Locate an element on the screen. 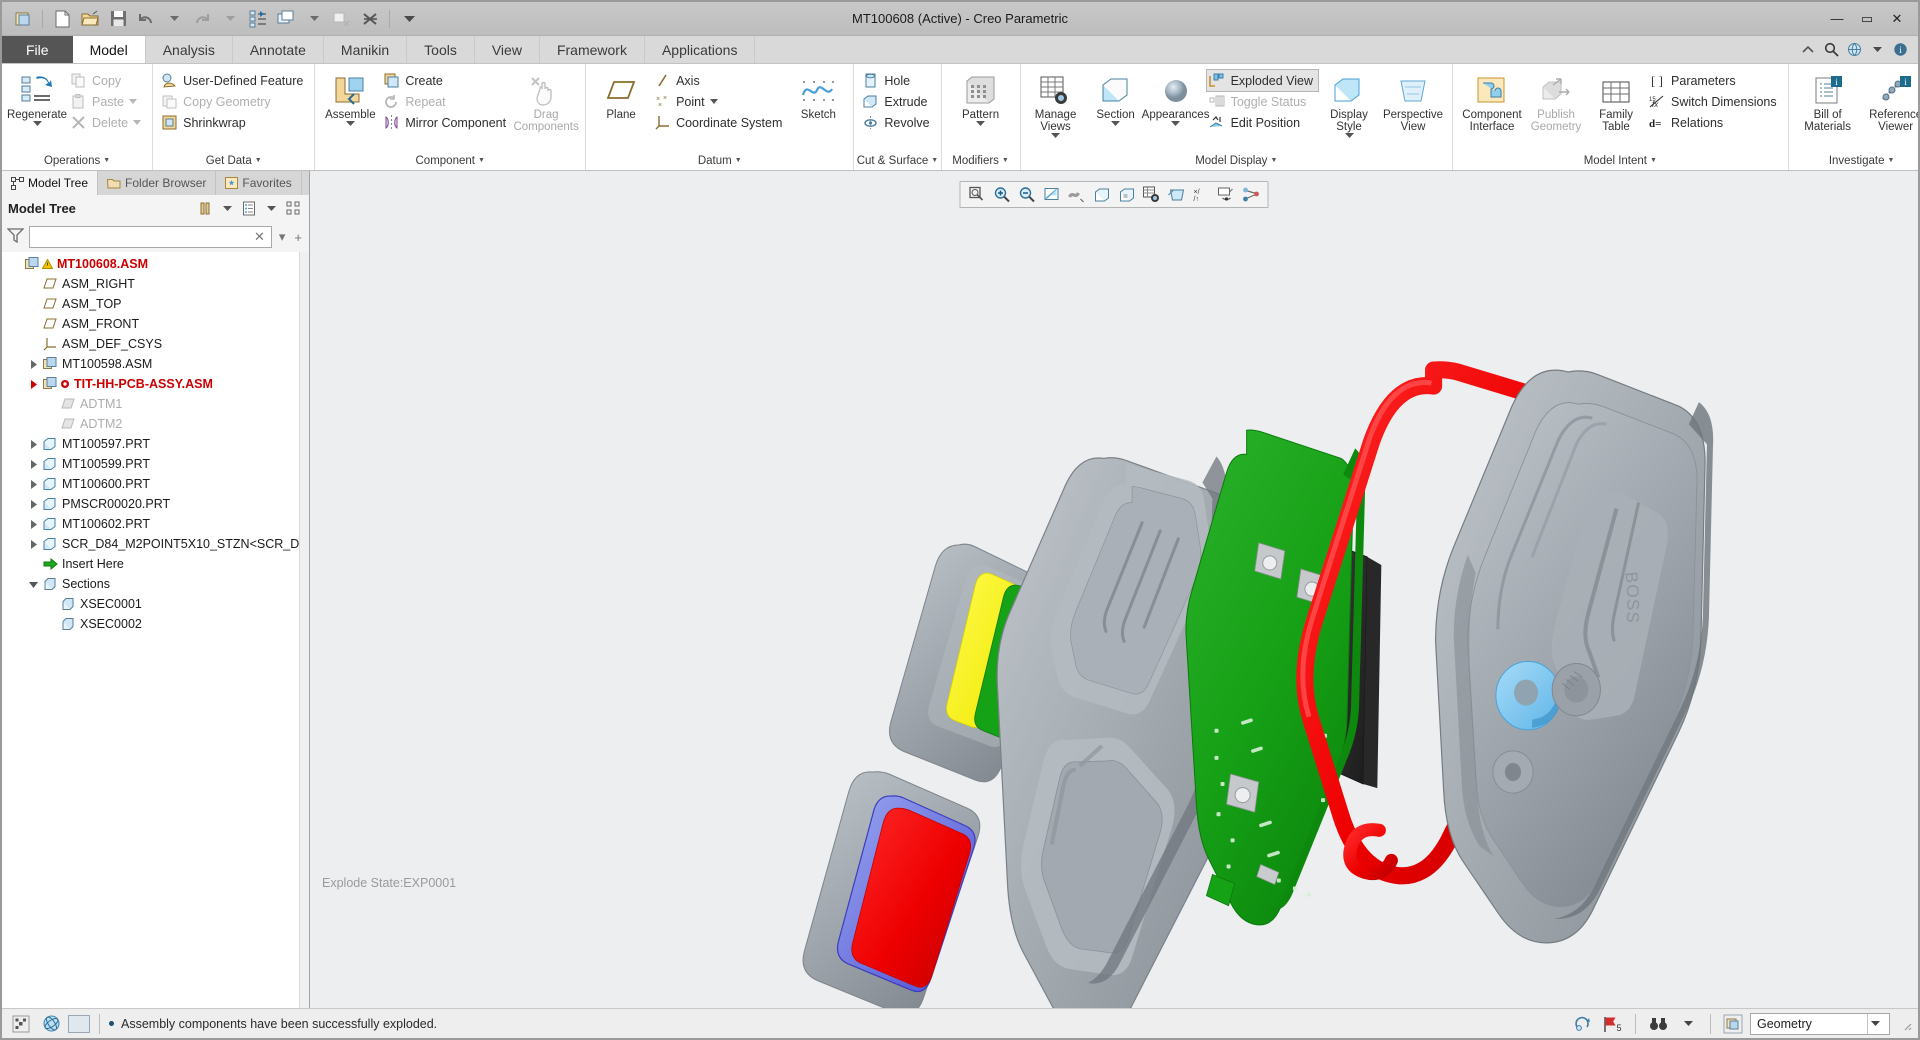 This screenshot has width=1920, height=1040. tree-item-mt100602-prt: MT100602.PRT is located at coordinates (150, 524).